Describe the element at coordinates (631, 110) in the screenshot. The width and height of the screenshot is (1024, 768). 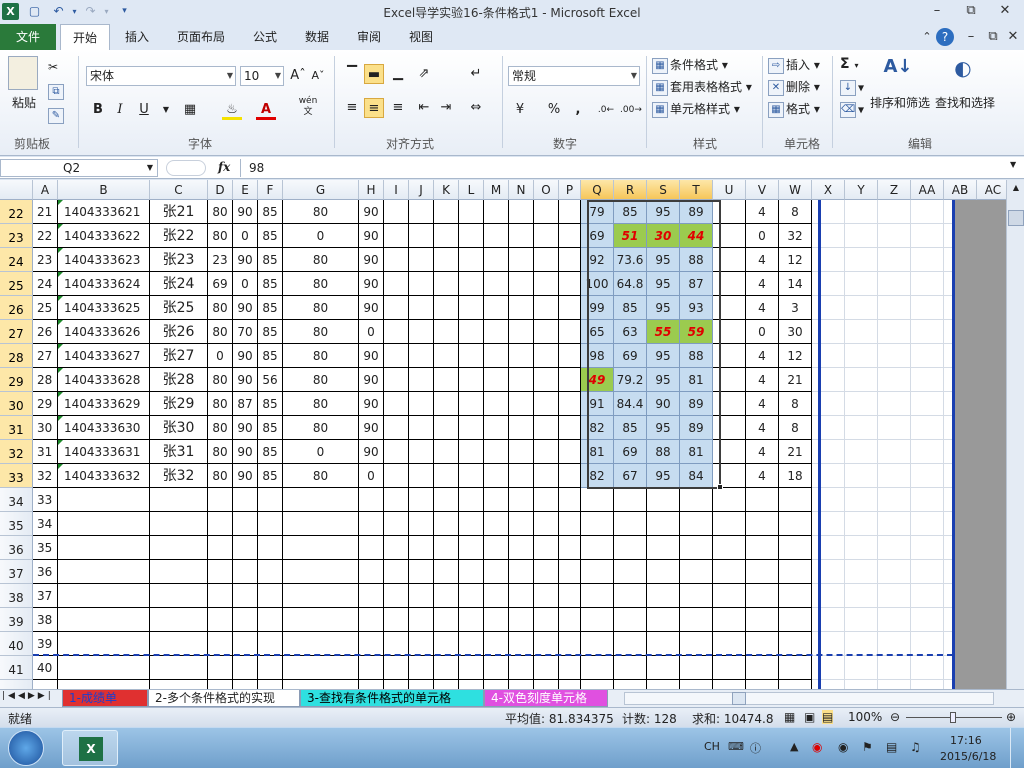
I see `decrease-decimal-icon: .00→` at that location.